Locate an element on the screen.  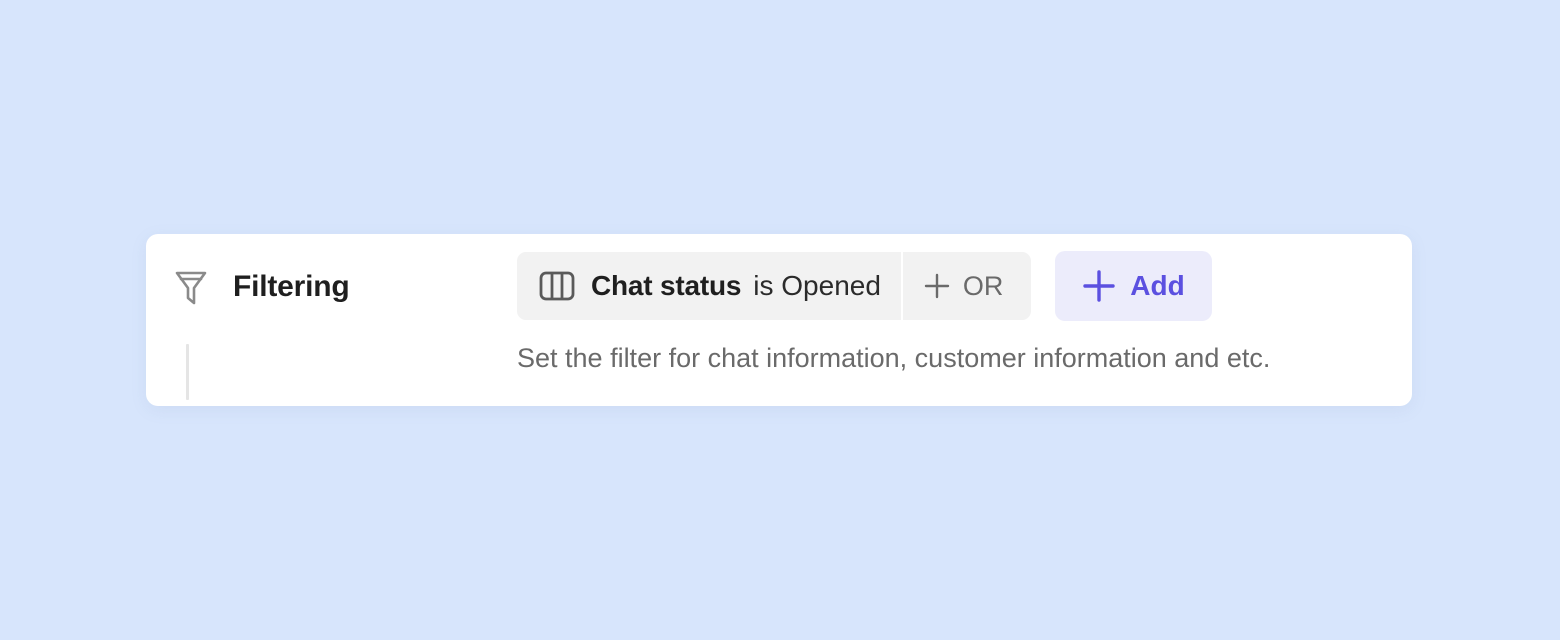
section-title: Filtering is located at coordinates (291, 286).